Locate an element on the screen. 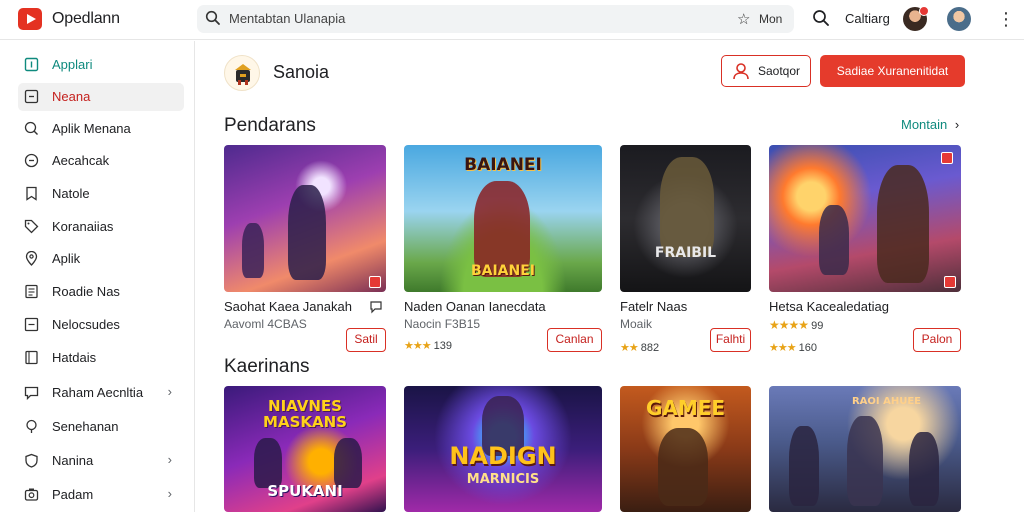  sidebar-item-label: Senehanan is located at coordinates (85, 426).